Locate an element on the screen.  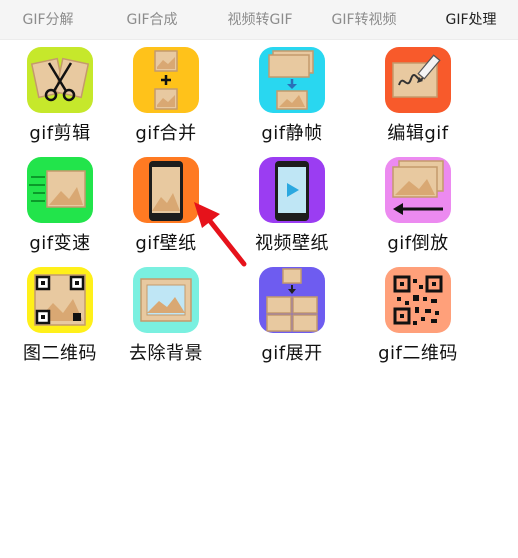
tool-gif-expand: gif展开 is located at coordinates (292, 322).